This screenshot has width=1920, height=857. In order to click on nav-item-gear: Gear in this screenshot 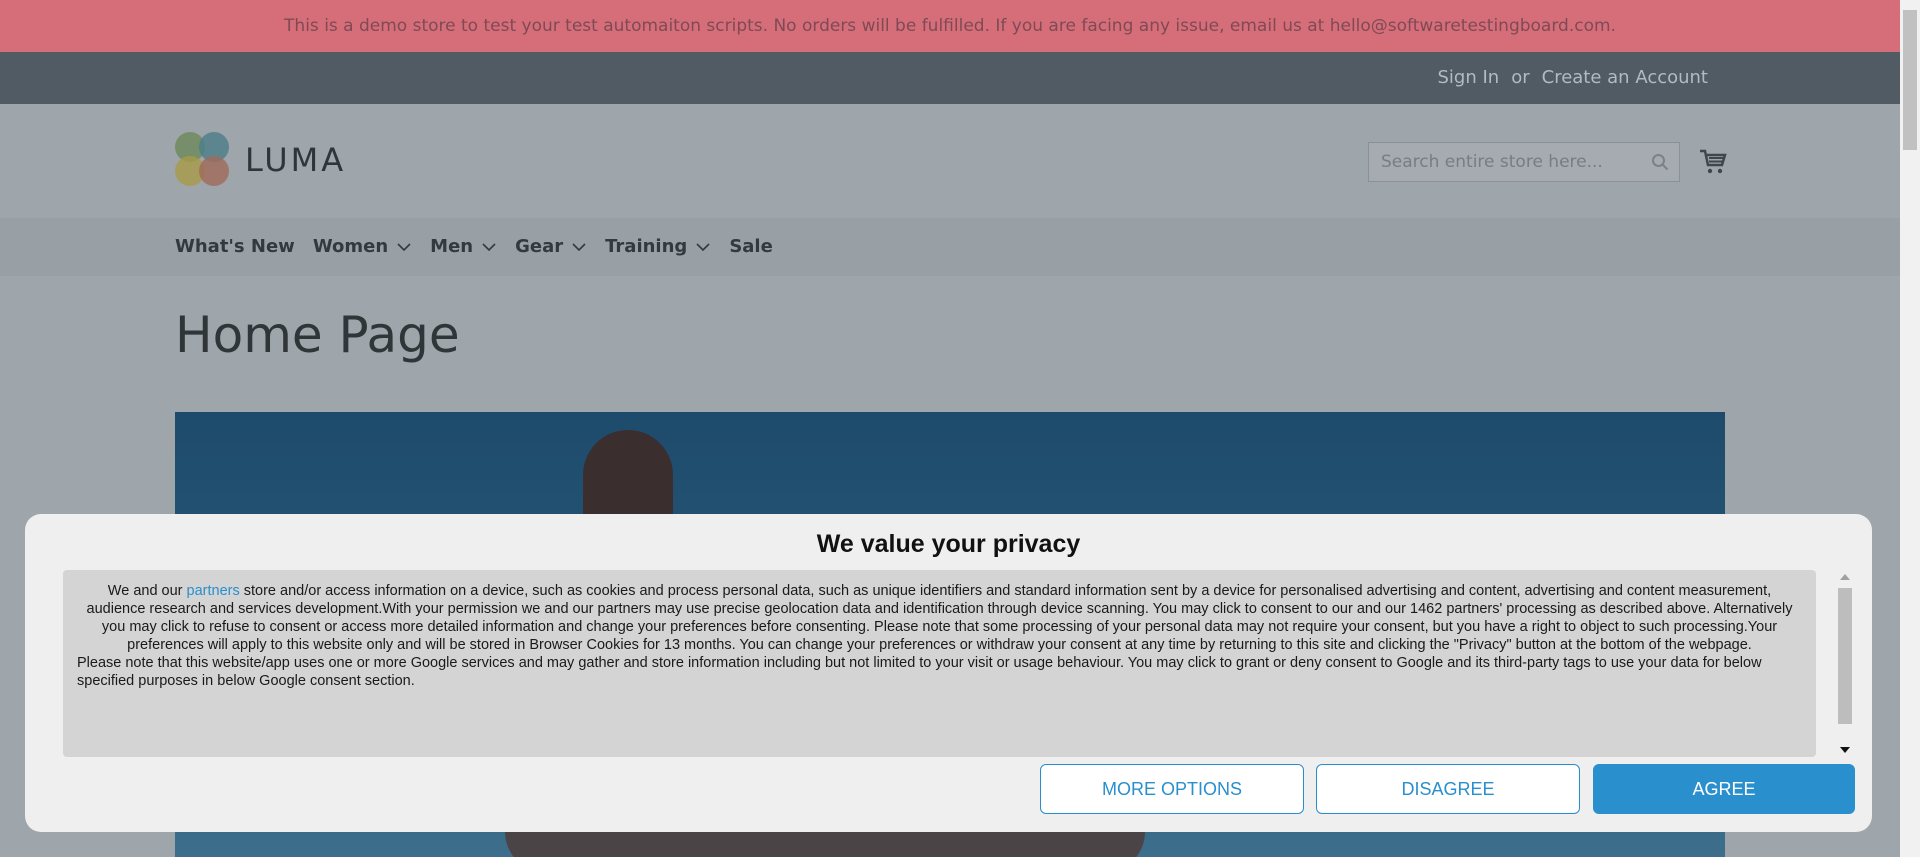, I will do `click(551, 246)`.